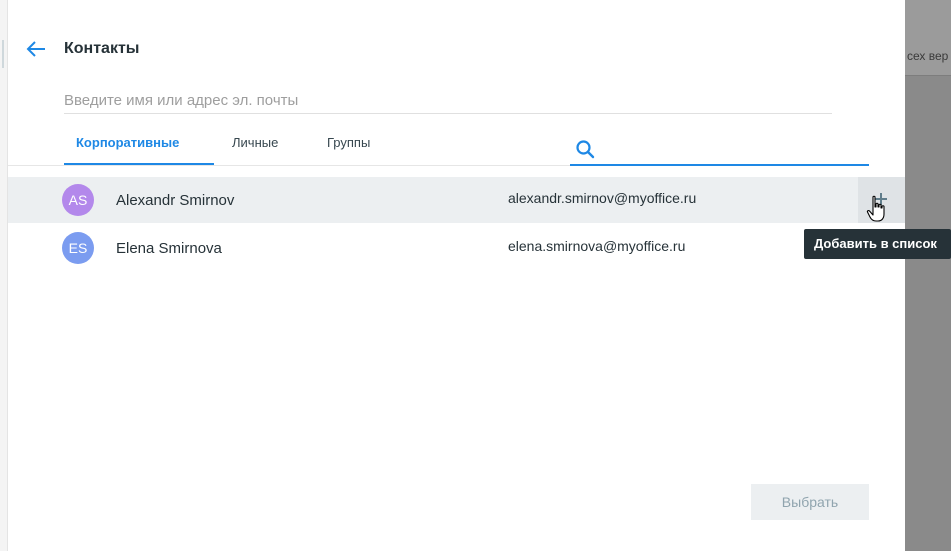 The image size is (951, 551). I want to click on arrow-left-icon, so click(35, 49).